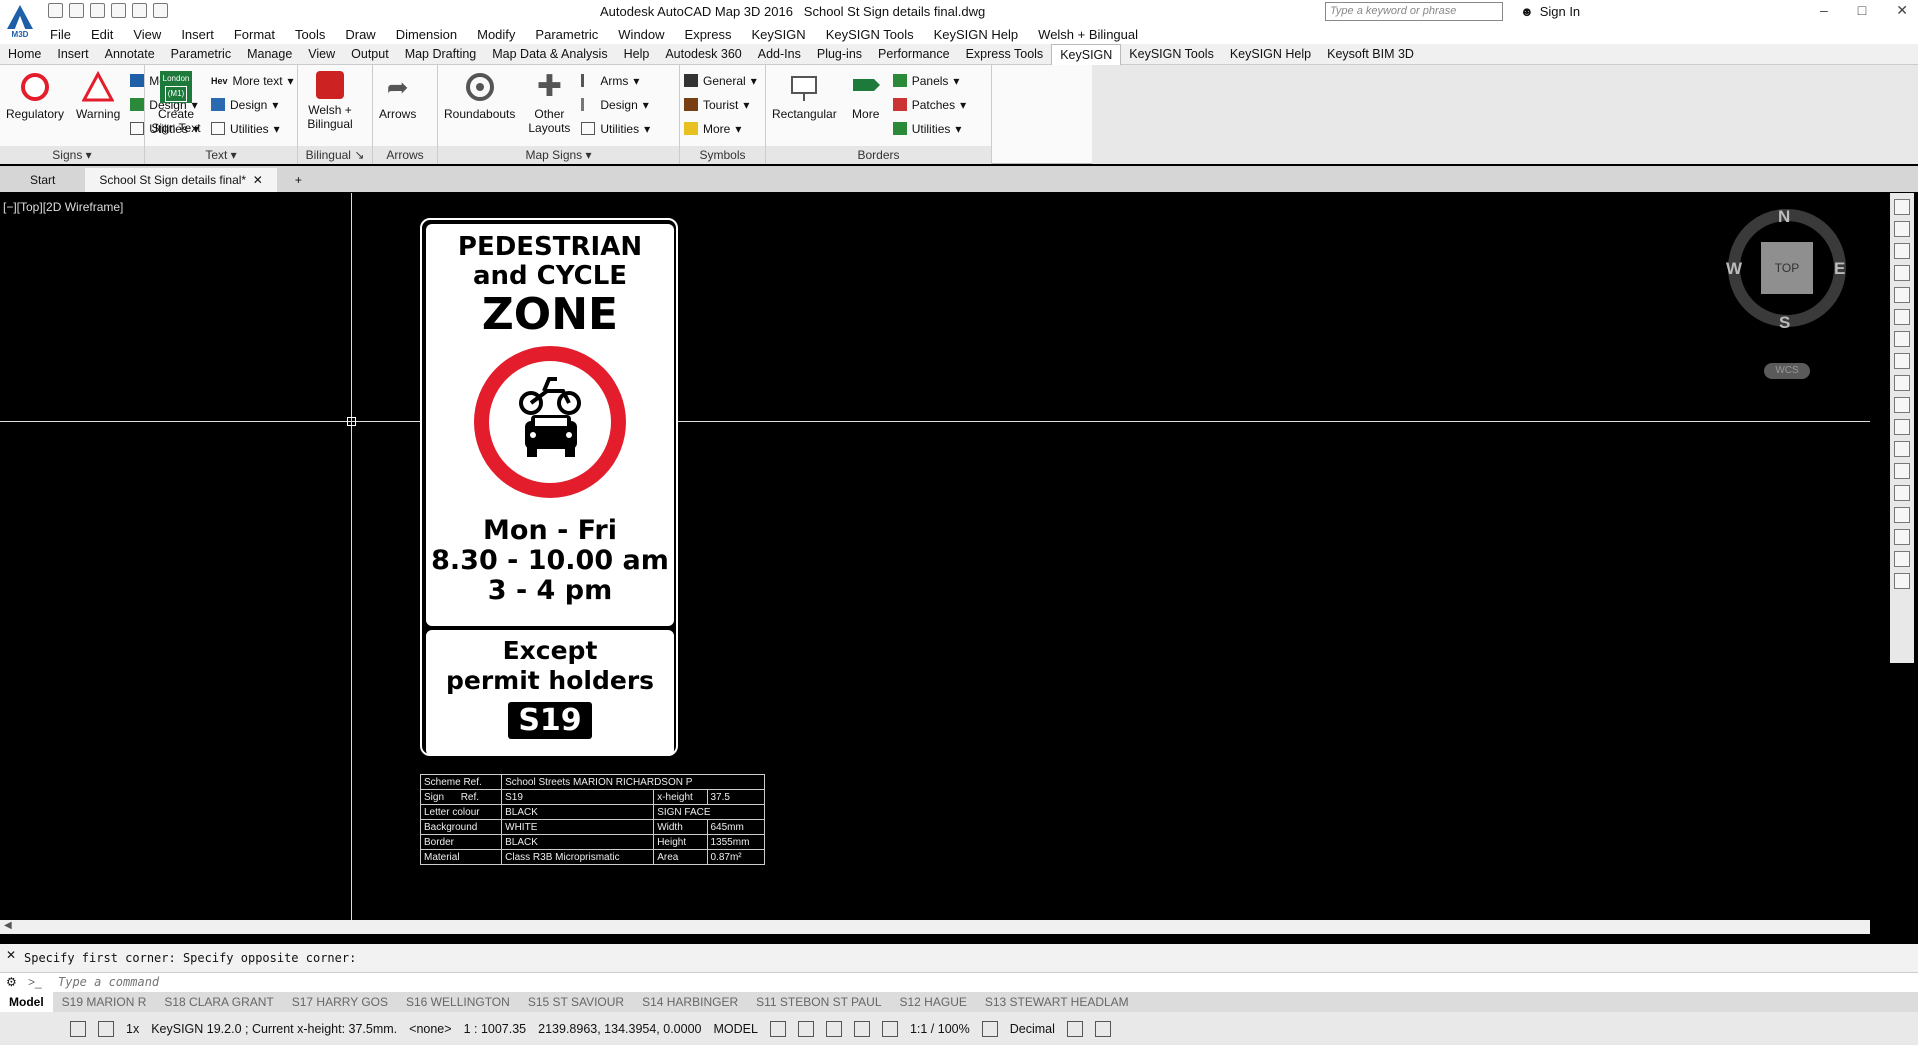 The height and width of the screenshot is (1045, 1918). What do you see at coordinates (252, 80) in the screenshot?
I see `more-text-button: Hev More text ▾` at bounding box center [252, 80].